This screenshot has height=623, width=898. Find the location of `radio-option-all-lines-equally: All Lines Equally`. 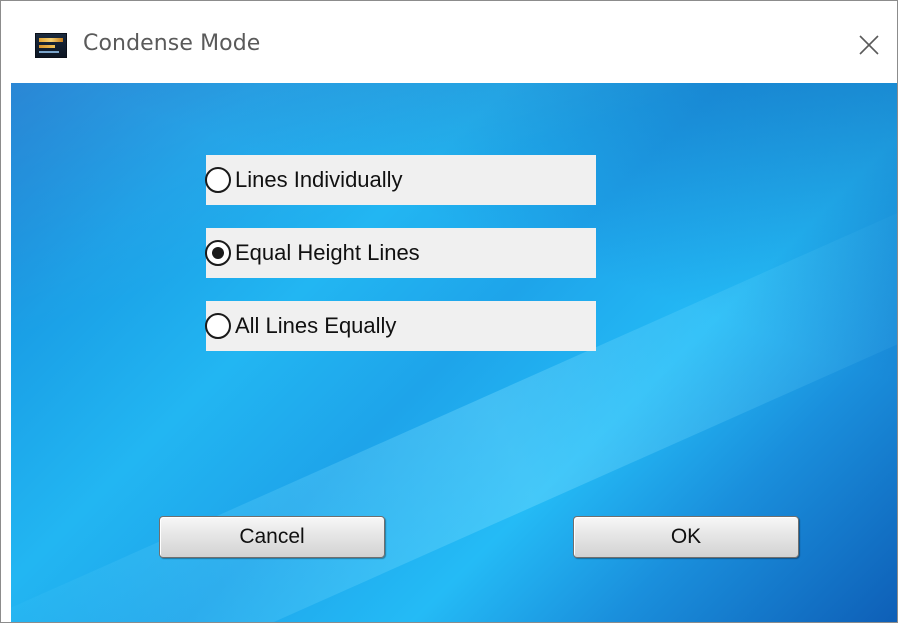

radio-option-all-lines-equally: All Lines Equally is located at coordinates (400, 326).